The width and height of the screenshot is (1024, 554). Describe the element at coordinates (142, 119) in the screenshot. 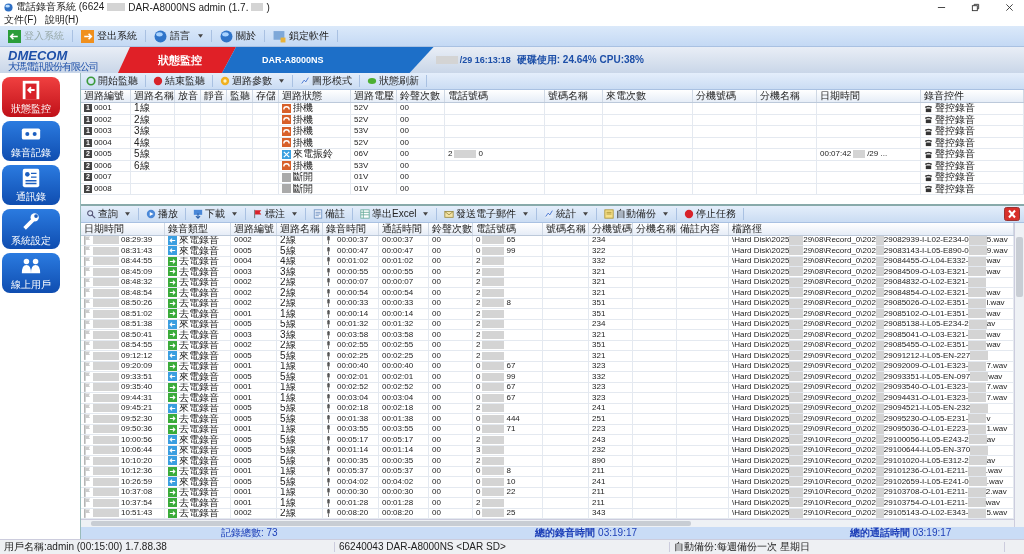

I see `table-cell: 2線` at that location.